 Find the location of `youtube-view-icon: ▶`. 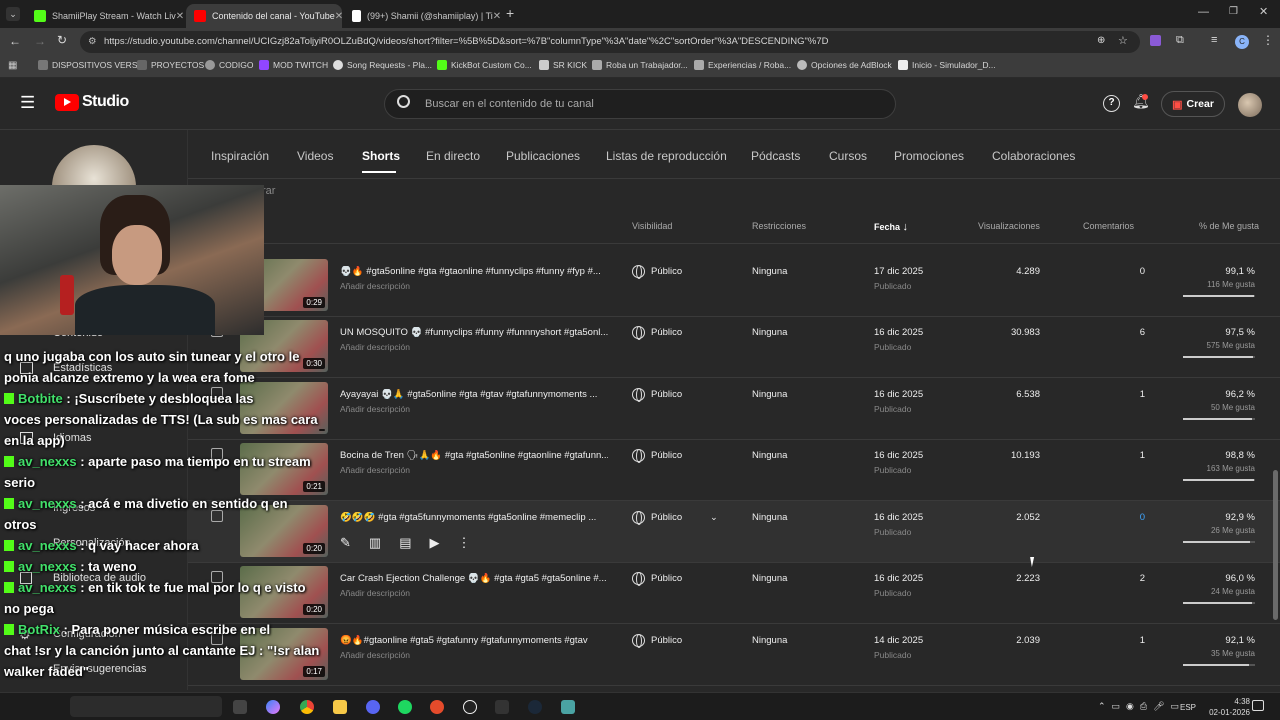

youtube-view-icon: ▶ is located at coordinates (435, 543).